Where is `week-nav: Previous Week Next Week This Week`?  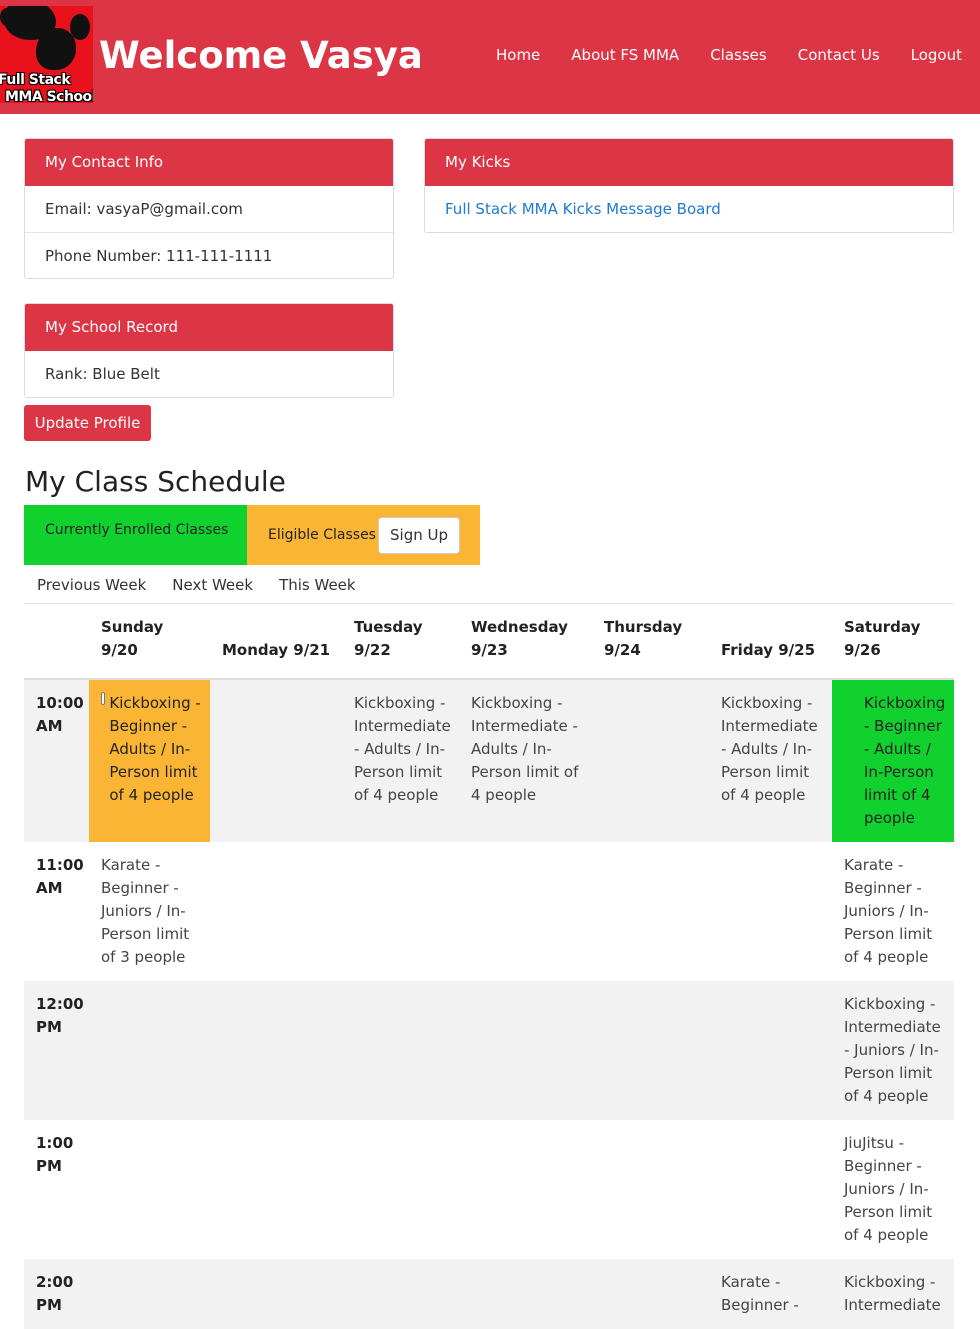
week-nav: Previous Week Next Week This Week is located at coordinates (489, 585).